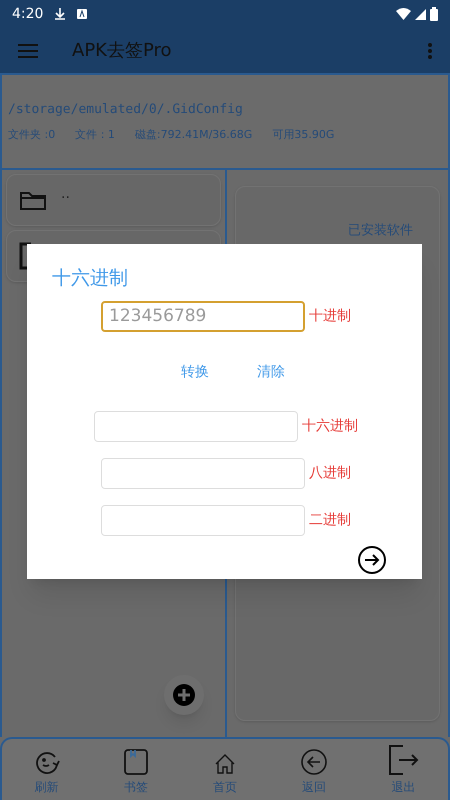  I want to click on result-label: 八进制, so click(330, 473).